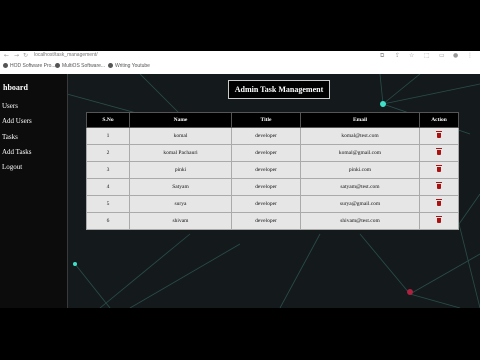  I want to click on column-header-name: Name, so click(180, 120).